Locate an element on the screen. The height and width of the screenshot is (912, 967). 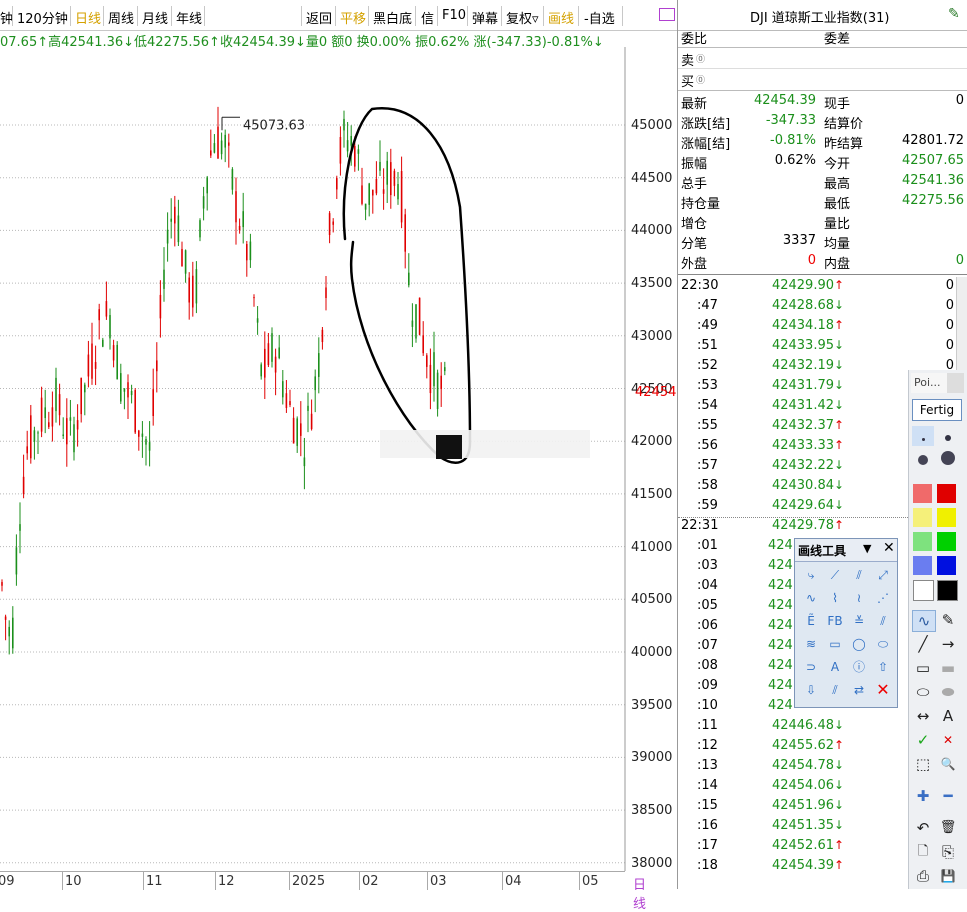
swatch-light-yellow is located at coordinates (922, 517).